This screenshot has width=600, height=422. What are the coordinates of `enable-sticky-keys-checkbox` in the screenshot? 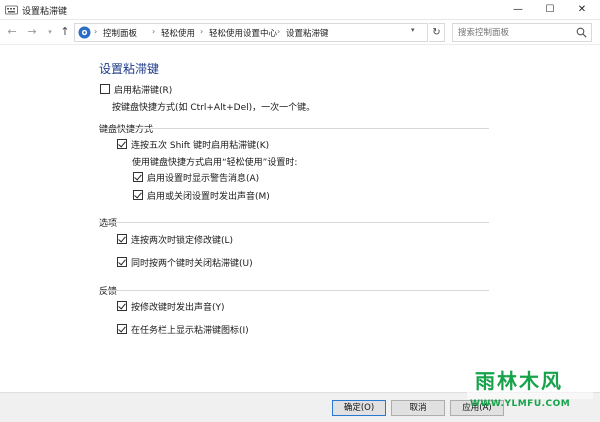 It's located at (105, 89).